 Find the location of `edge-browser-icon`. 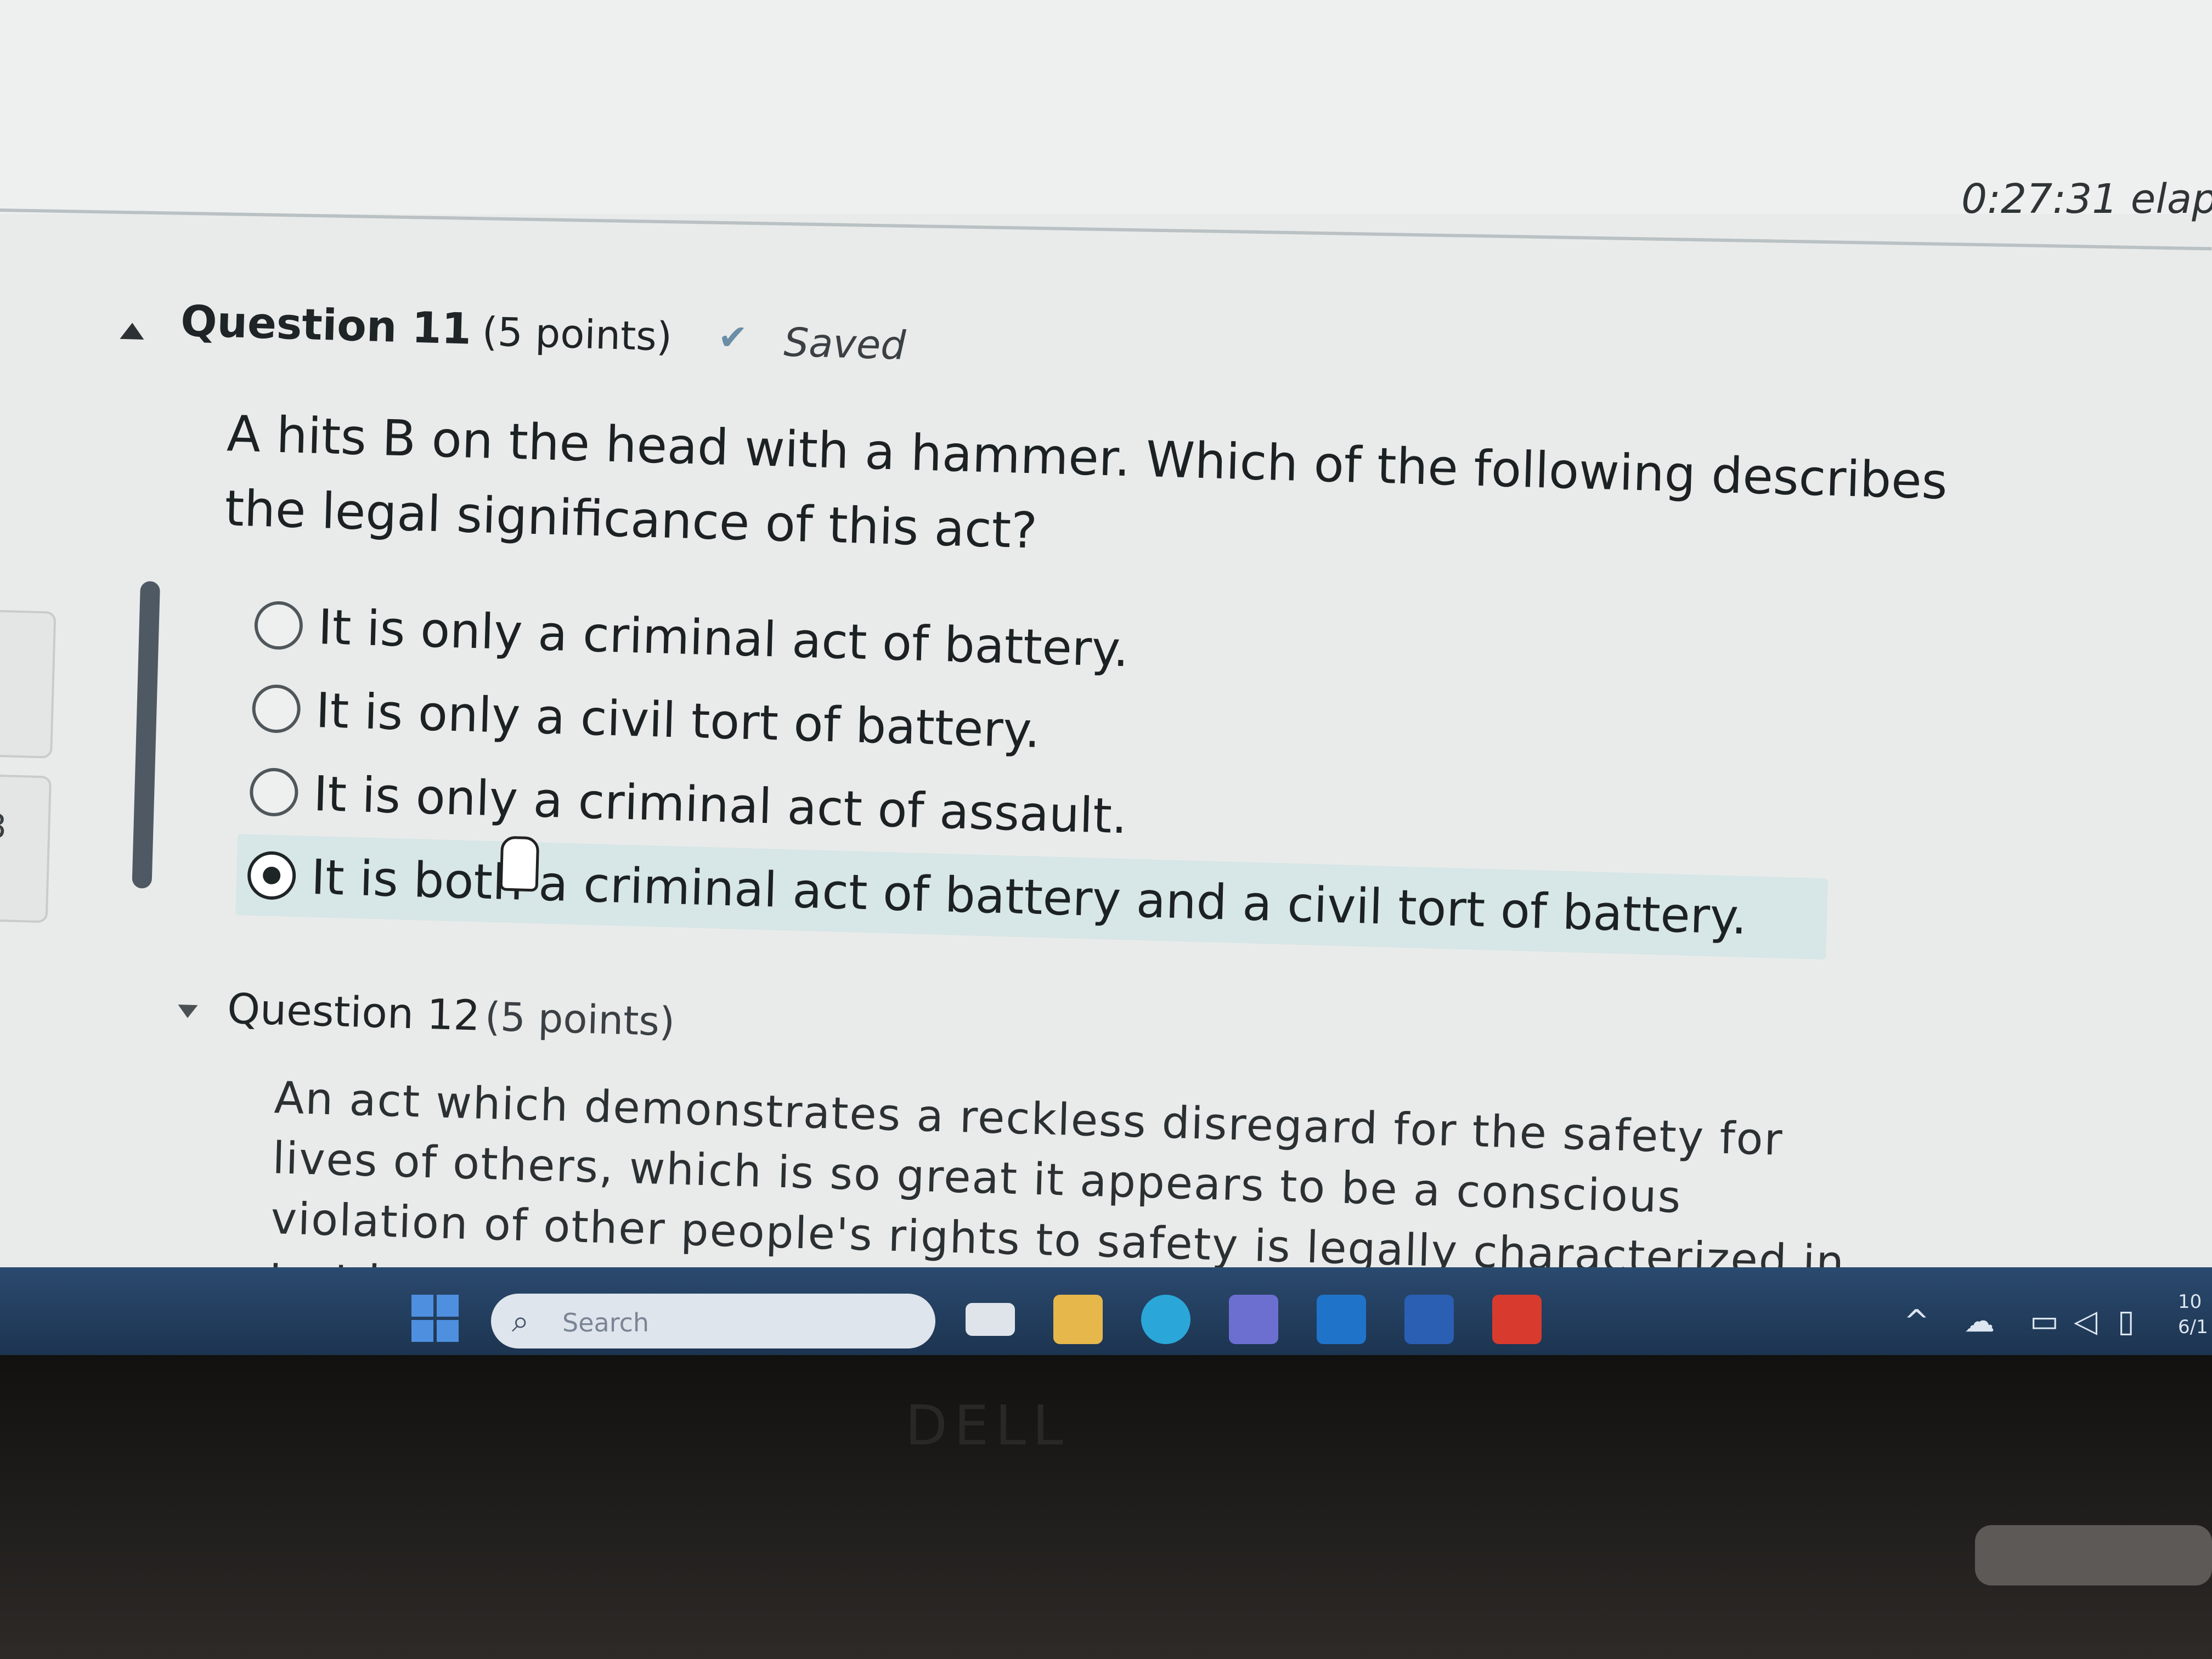

edge-browser-icon is located at coordinates (1166, 1319).